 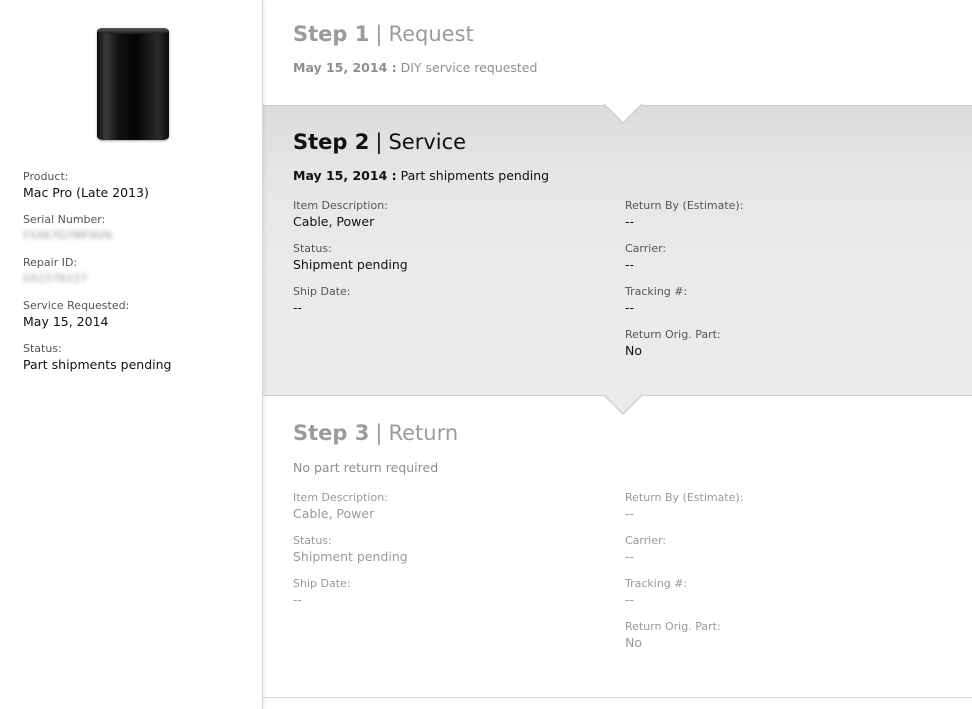 I want to click on step-status: DIY service requested, so click(x=469, y=67).